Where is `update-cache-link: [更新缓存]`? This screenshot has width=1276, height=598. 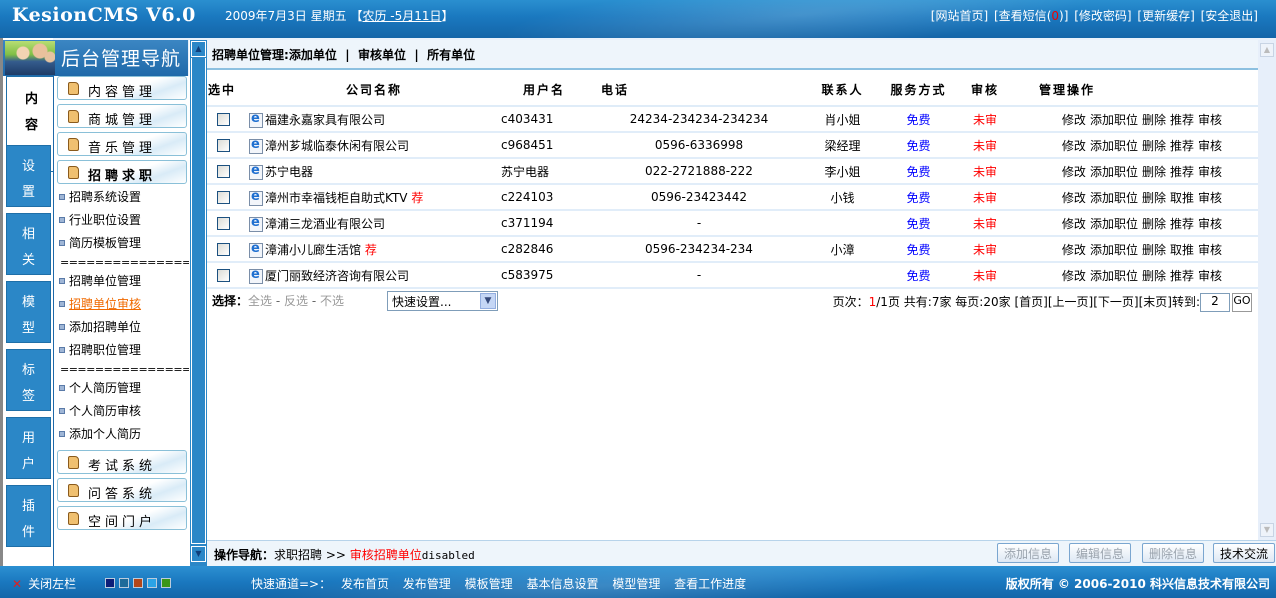
update-cache-link: [更新缓存] is located at coordinates (1165, 16).